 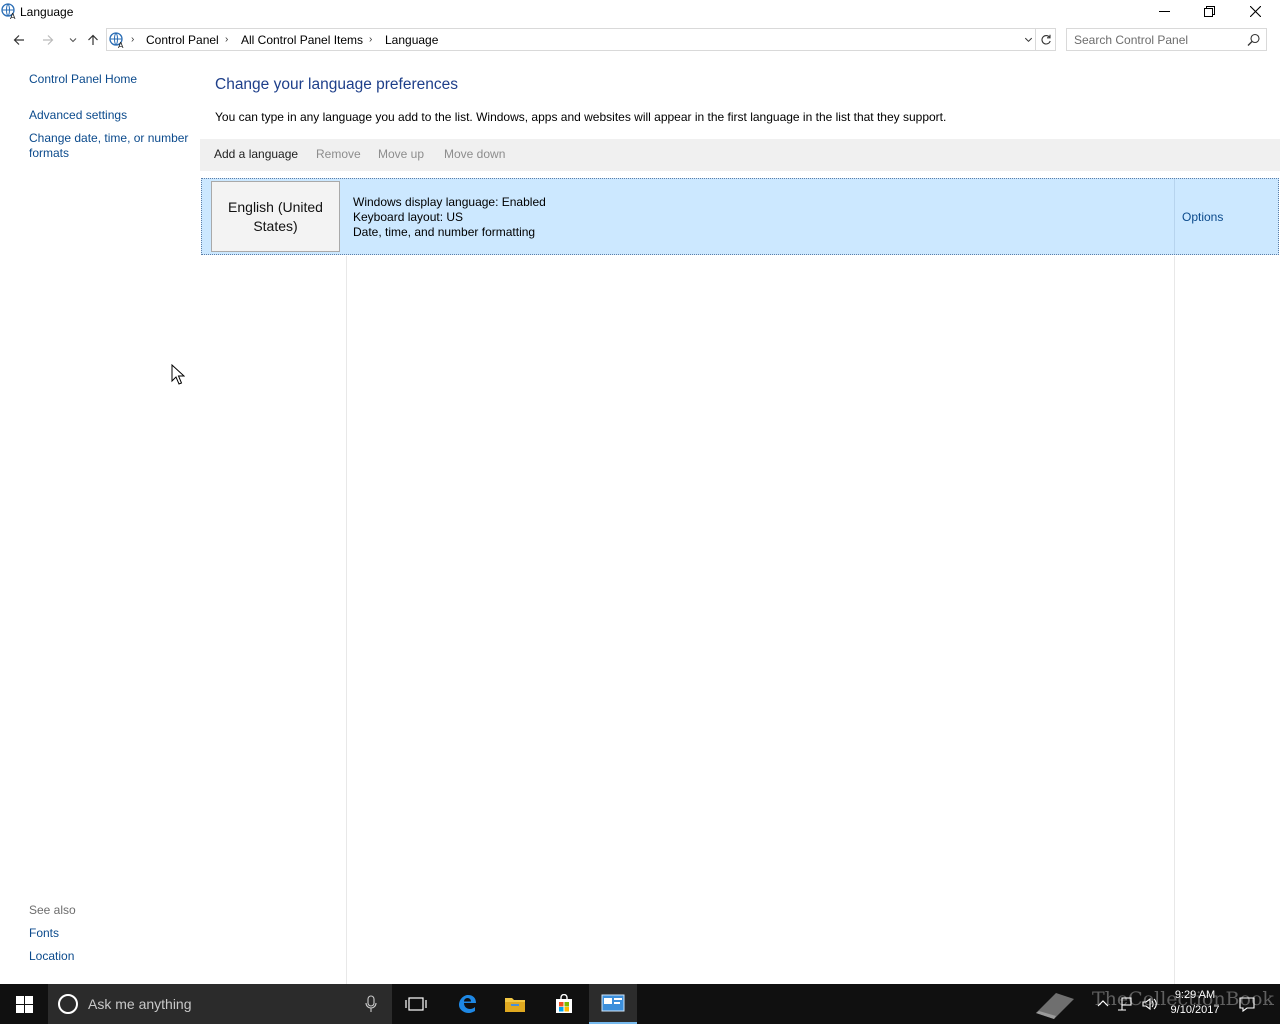 I want to click on clock-time: 9:29 AM, so click(x=1195, y=995).